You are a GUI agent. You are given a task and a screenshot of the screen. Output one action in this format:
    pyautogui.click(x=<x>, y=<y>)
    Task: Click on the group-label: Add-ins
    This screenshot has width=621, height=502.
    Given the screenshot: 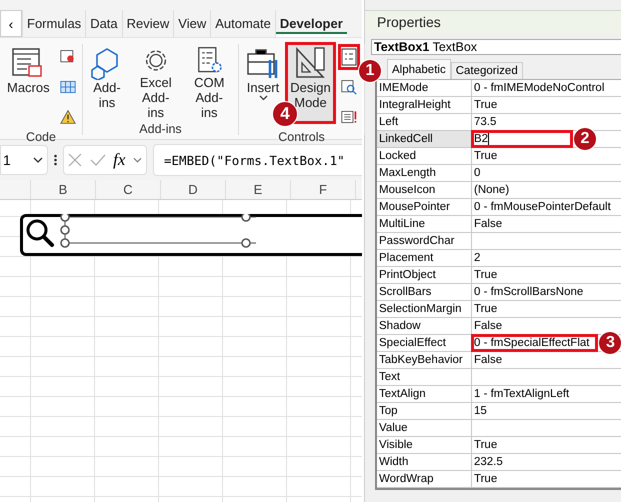 What is the action you would take?
    pyautogui.click(x=160, y=129)
    